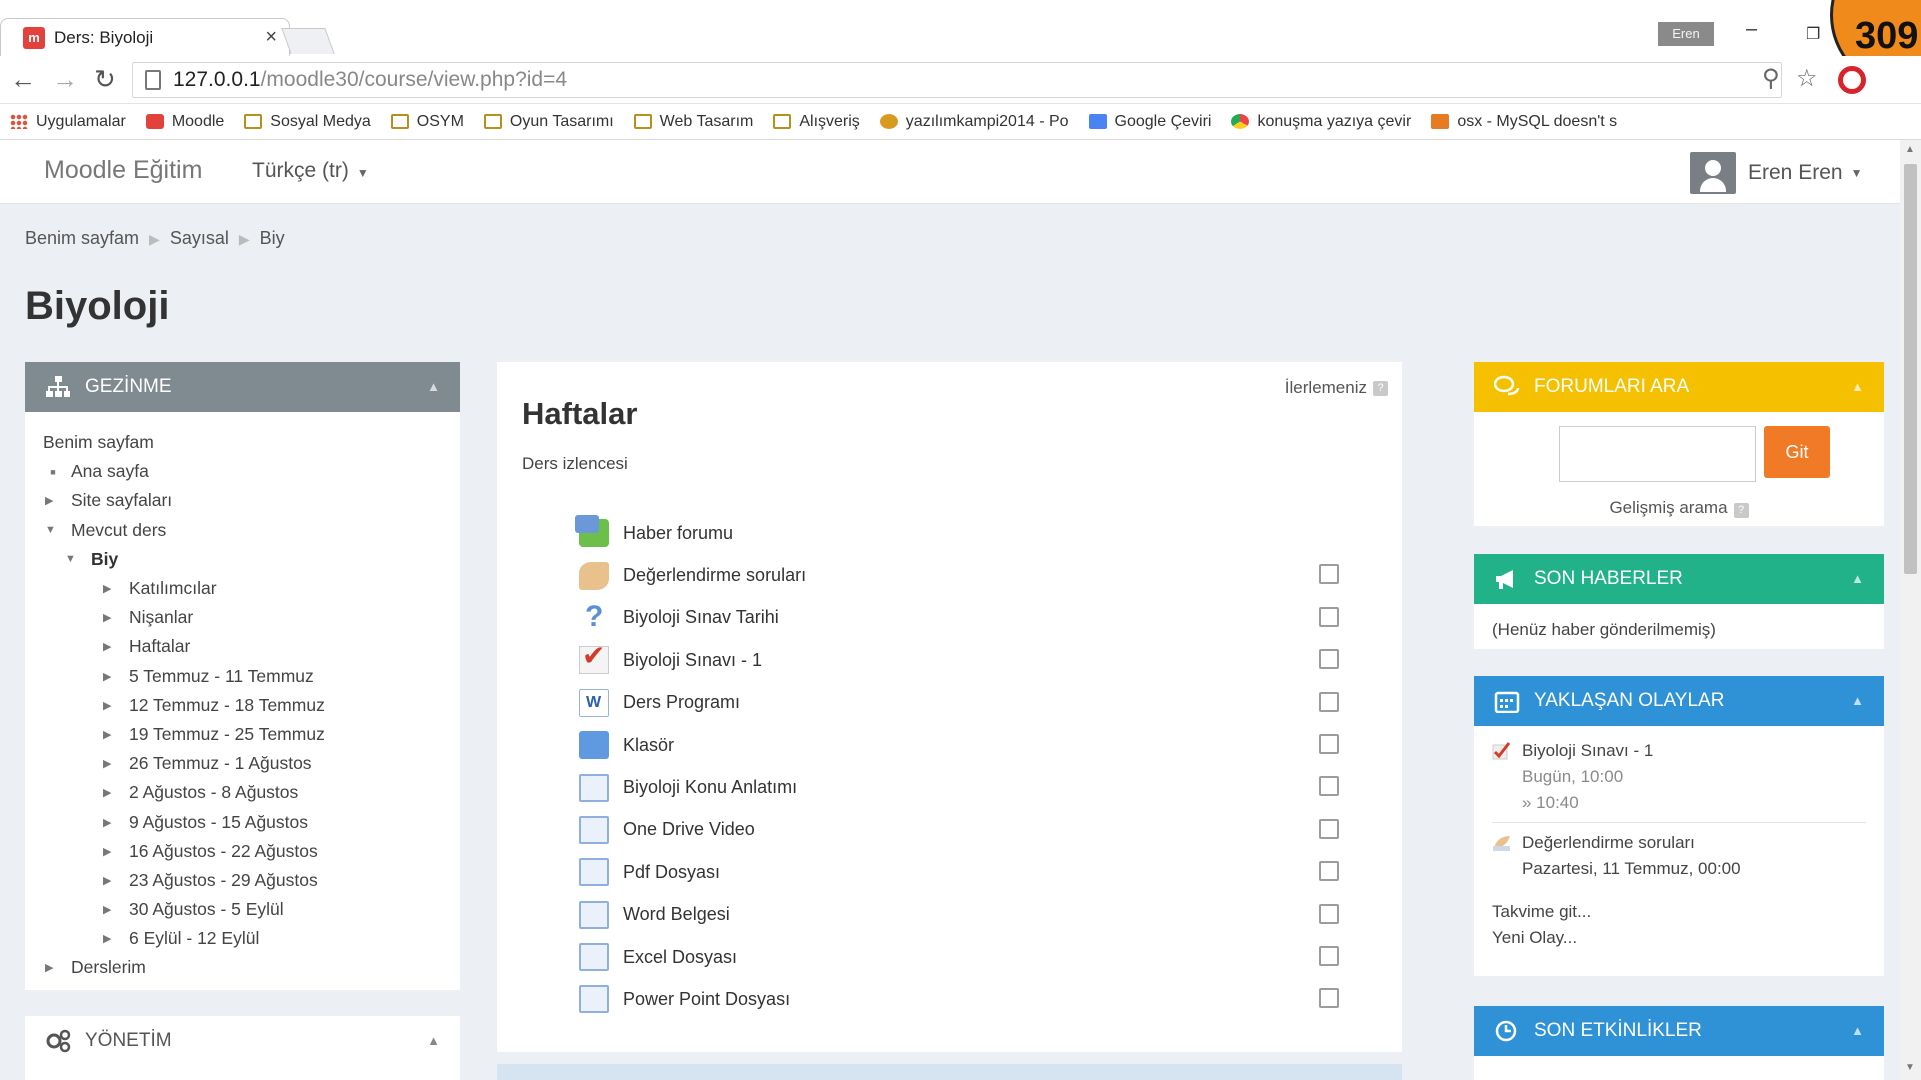  What do you see at coordinates (1813, 34) in the screenshot?
I see `restore-icon: ❐` at bounding box center [1813, 34].